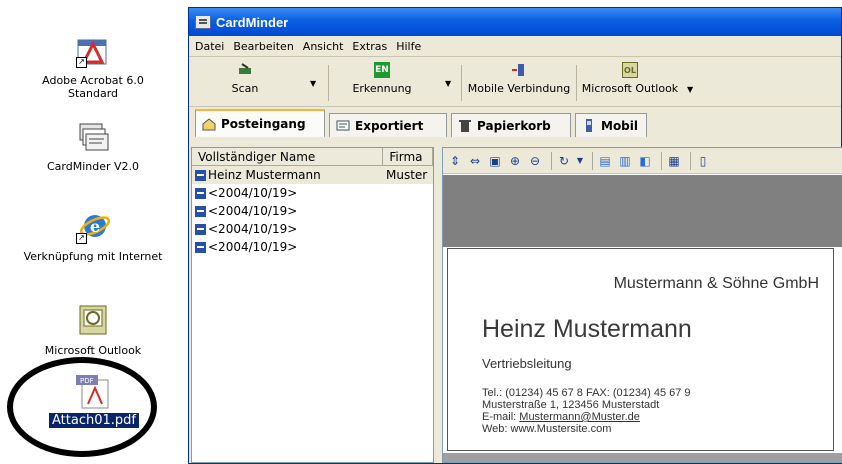  Describe the element at coordinates (519, 70) in the screenshot. I see `mobile-phone-icon` at that location.